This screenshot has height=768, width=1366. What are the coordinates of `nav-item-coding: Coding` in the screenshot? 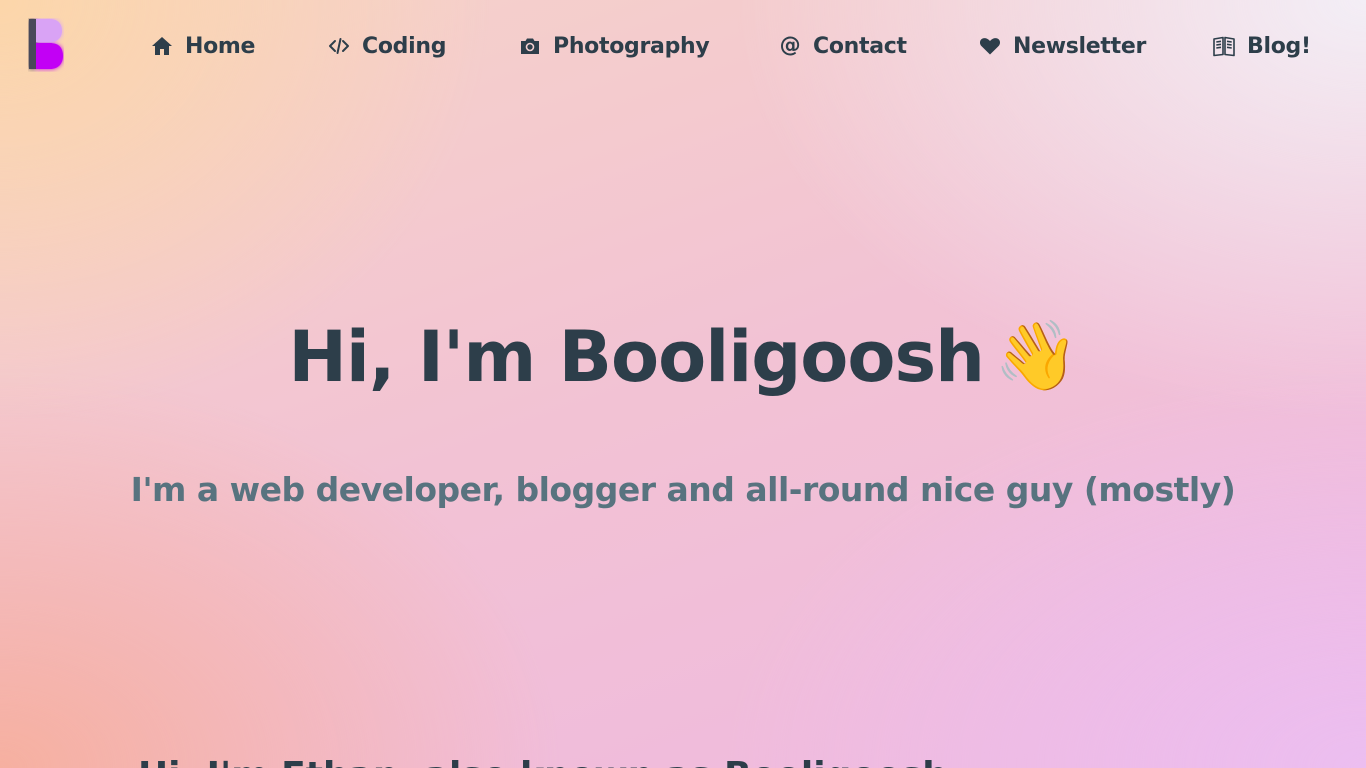 It's located at (386, 46).